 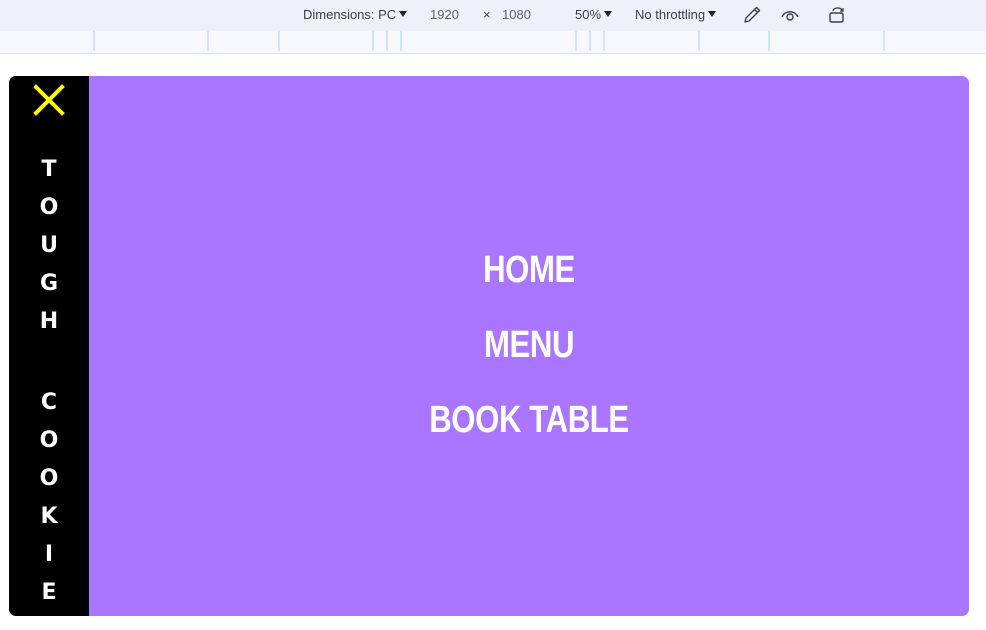 I want to click on sidebar: T O U G H C O O K I E, so click(x=49, y=346).